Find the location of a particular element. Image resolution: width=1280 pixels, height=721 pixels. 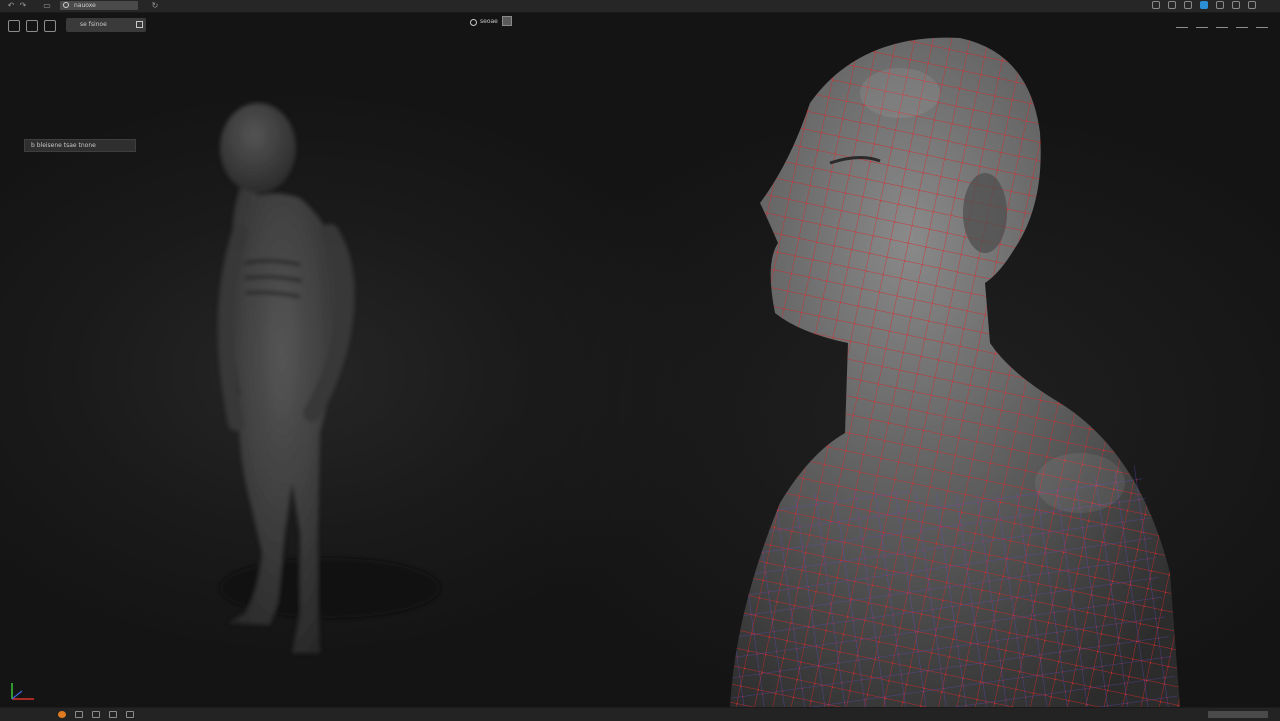

axis-gizmo is located at coordinates (22, 691).